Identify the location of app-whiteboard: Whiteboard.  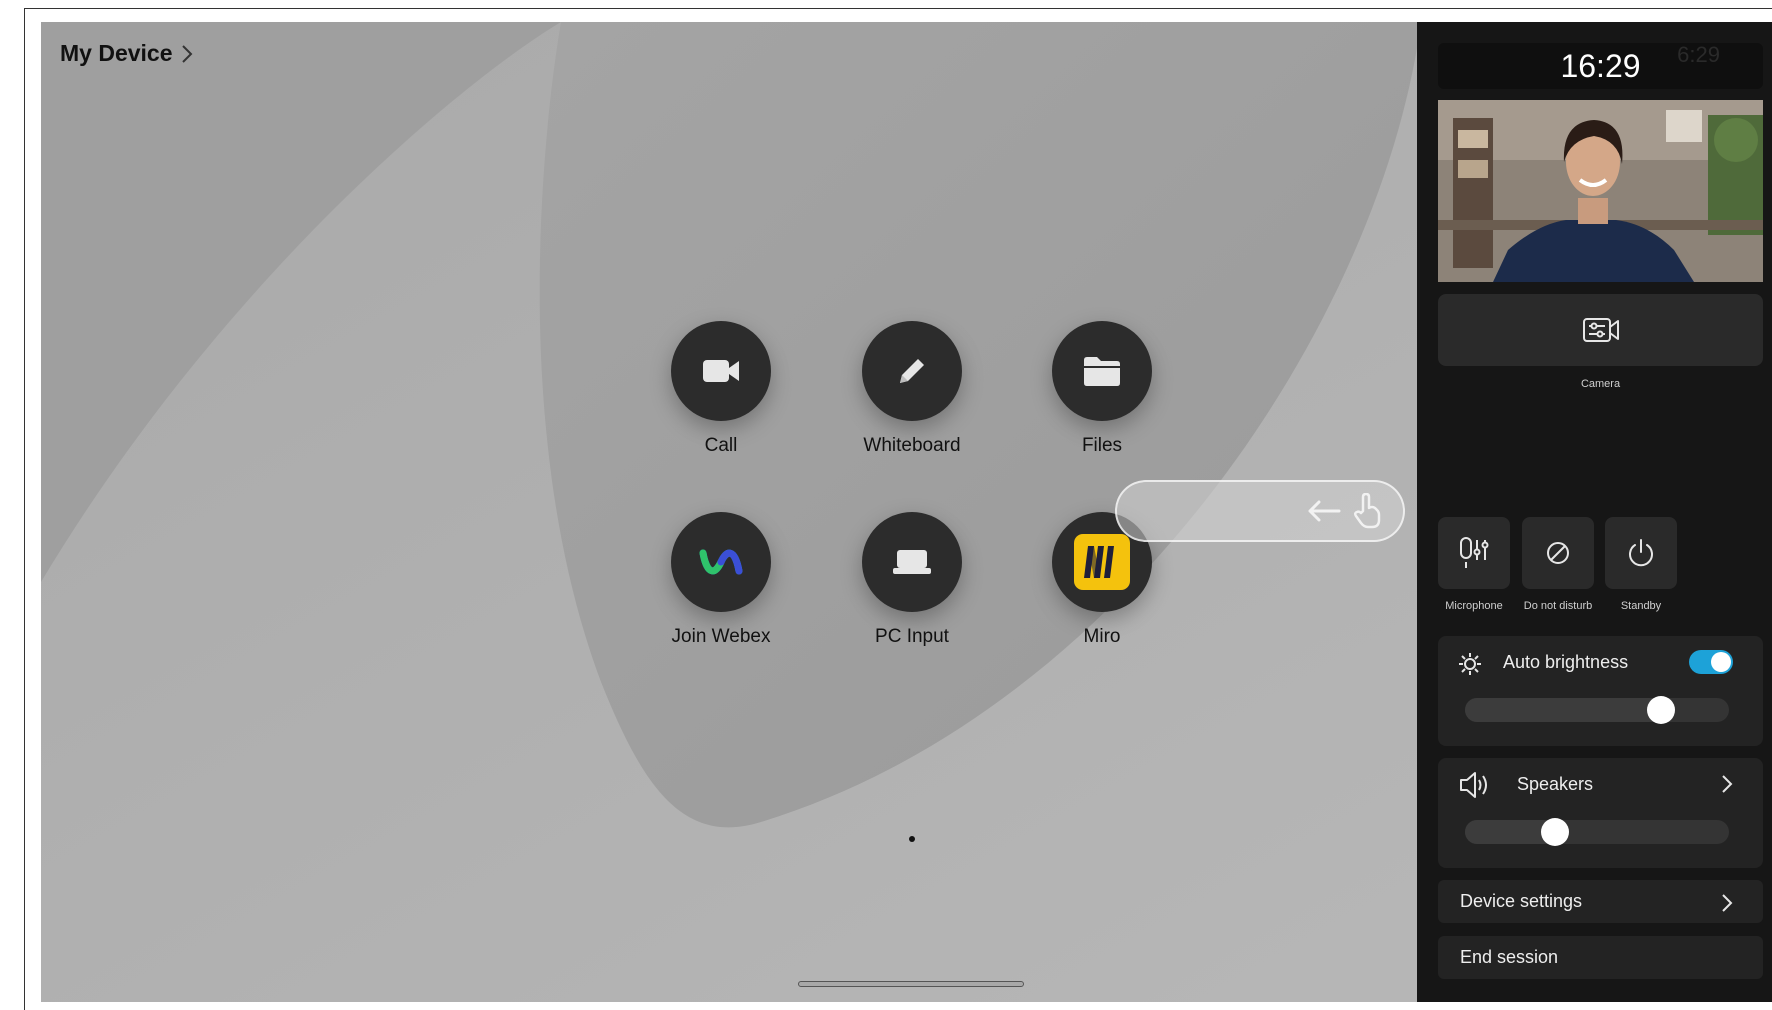
(912, 389).